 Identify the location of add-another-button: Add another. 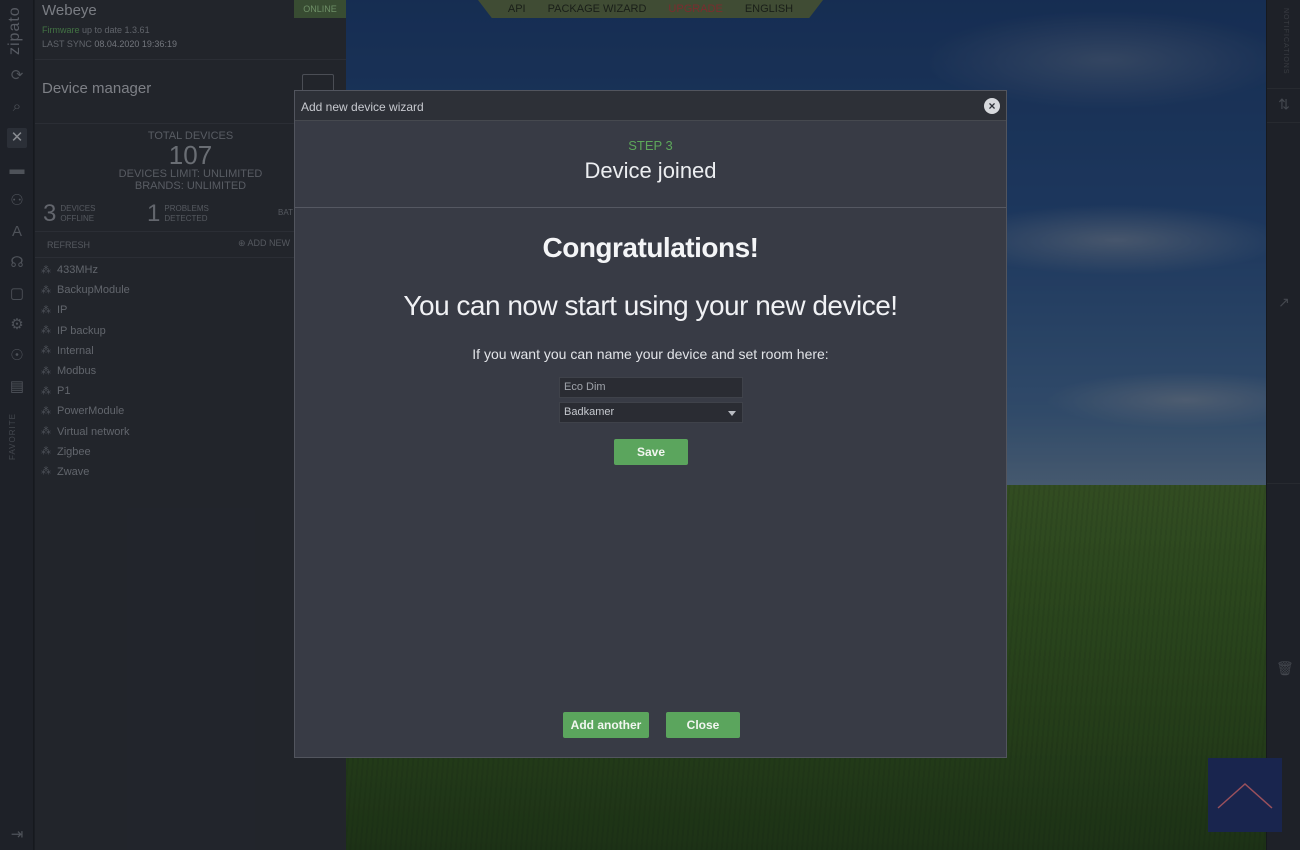
(606, 725).